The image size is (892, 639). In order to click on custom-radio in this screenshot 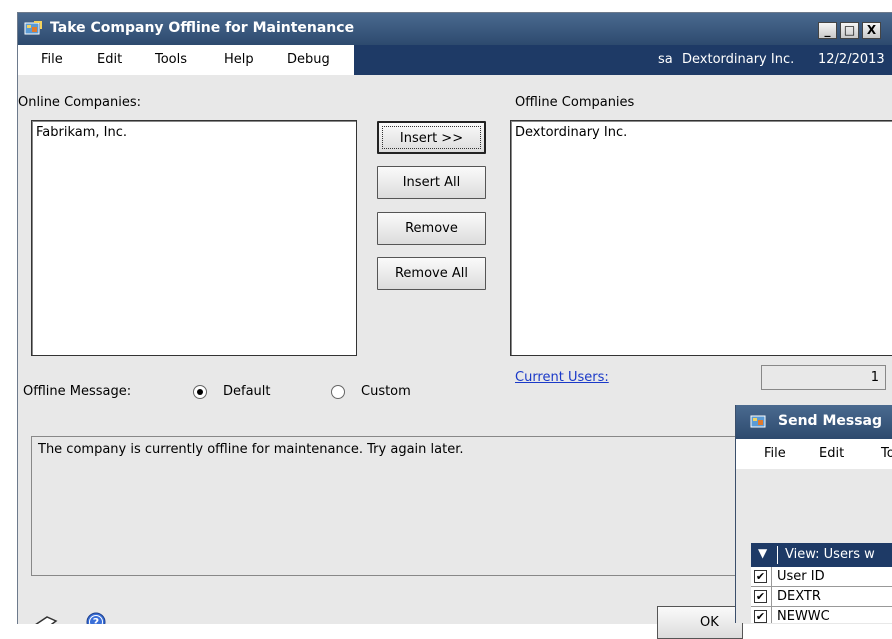, I will do `click(338, 392)`.